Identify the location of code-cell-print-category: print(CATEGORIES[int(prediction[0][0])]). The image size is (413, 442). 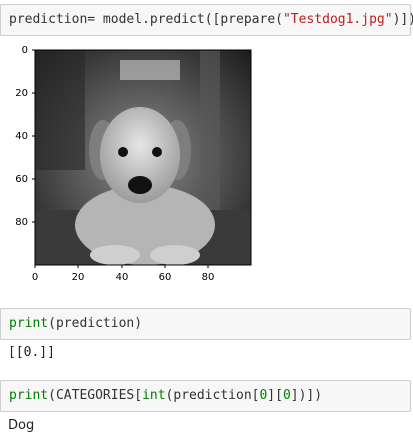
(205, 396).